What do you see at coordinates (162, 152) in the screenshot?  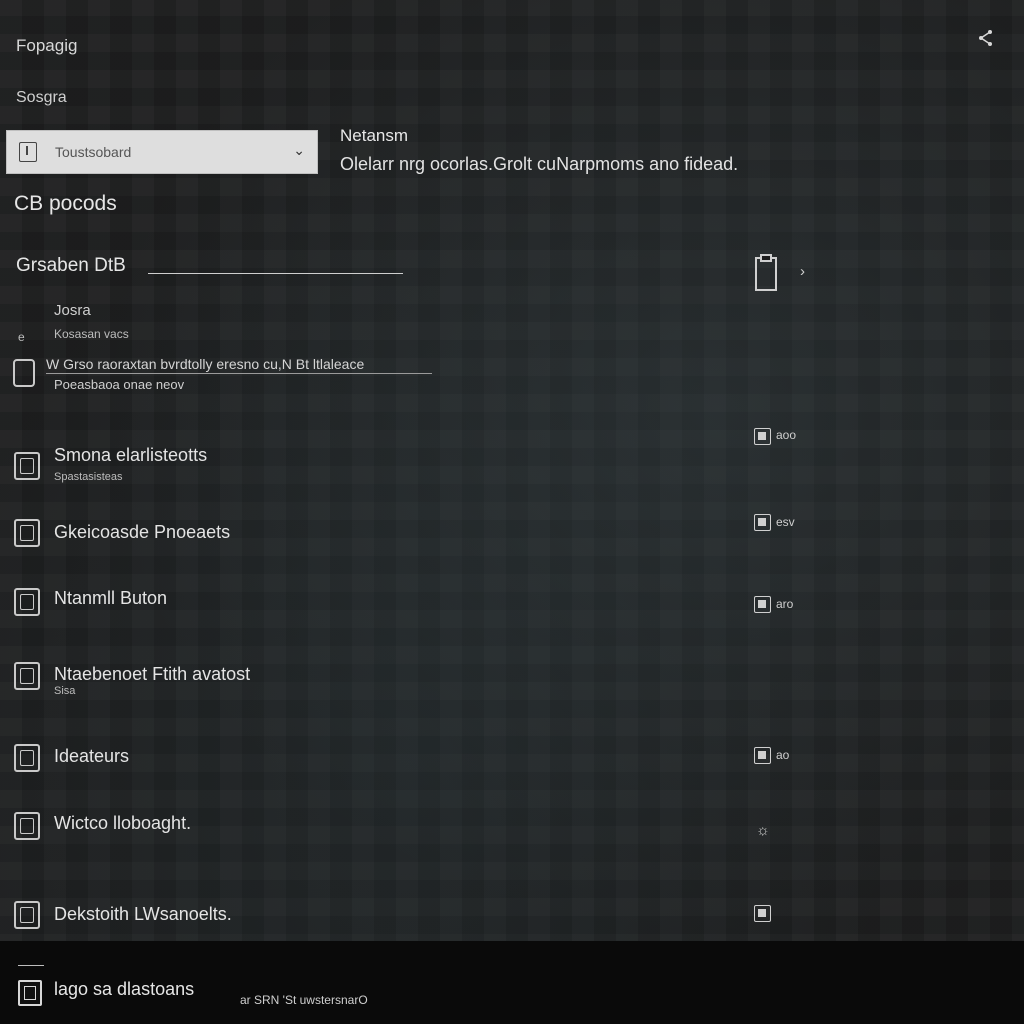 I see `category-dropdown: Toustsobard ⌄` at bounding box center [162, 152].